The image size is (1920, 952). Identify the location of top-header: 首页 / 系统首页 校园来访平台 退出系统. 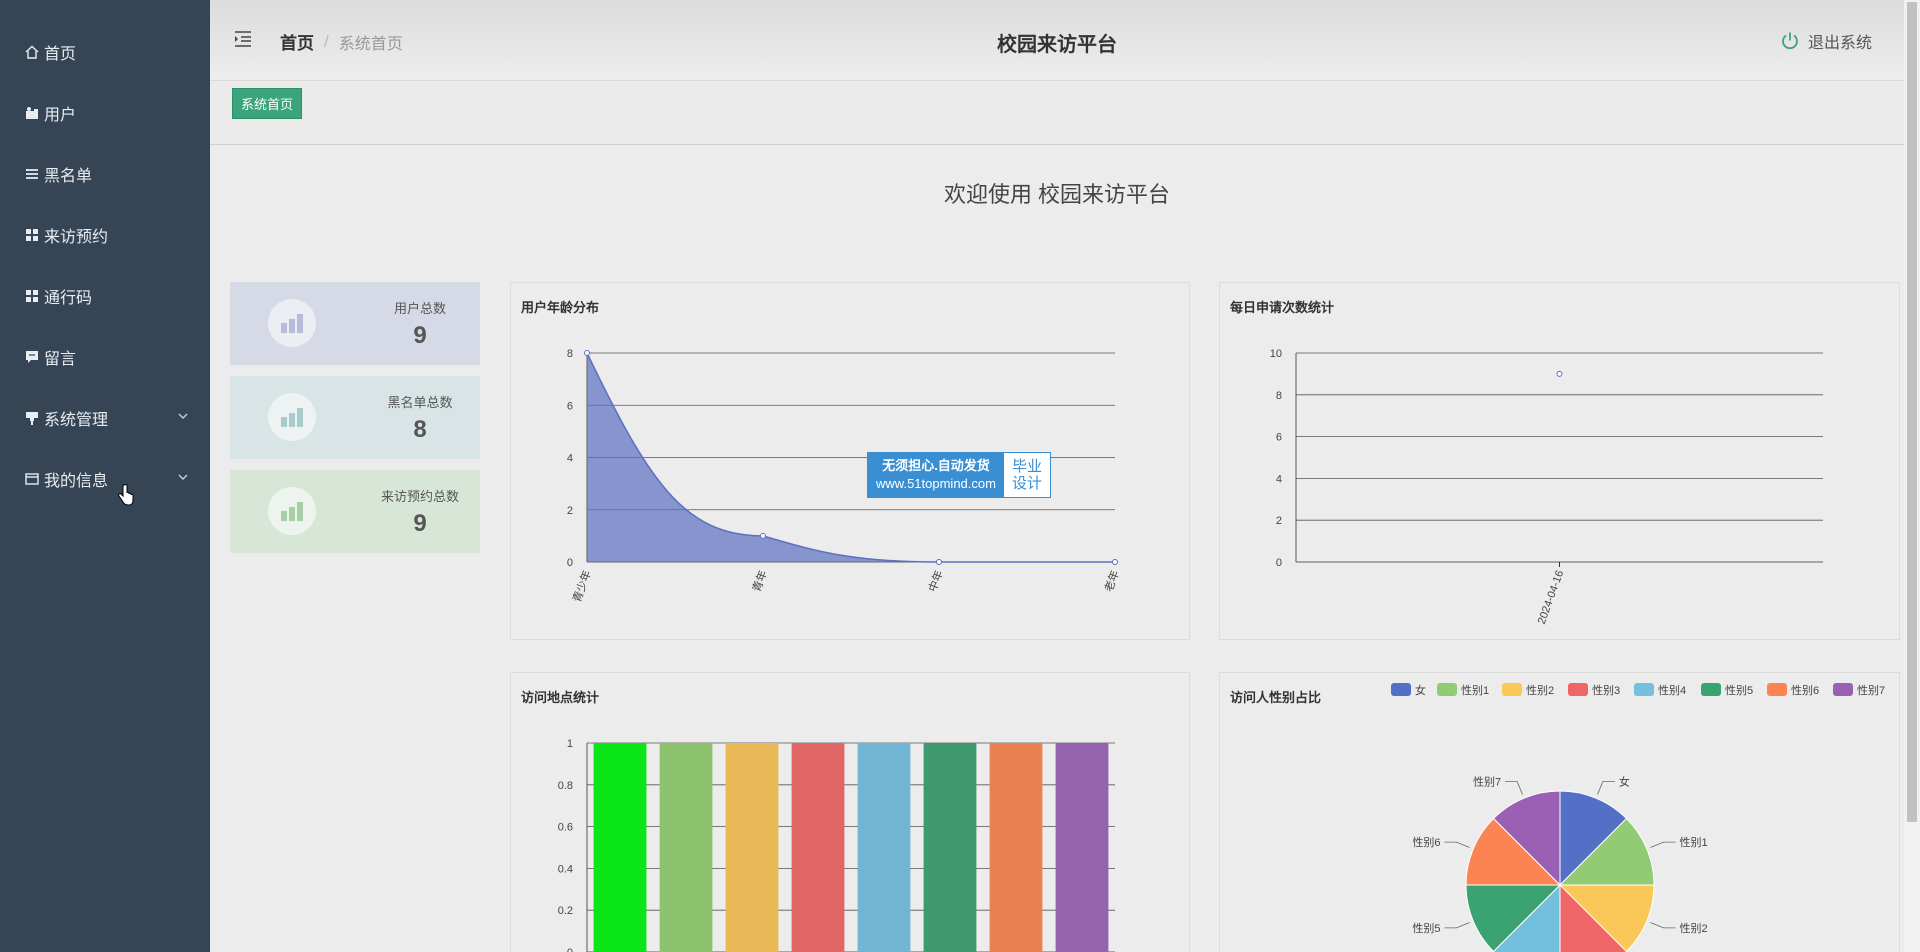
(1057, 40).